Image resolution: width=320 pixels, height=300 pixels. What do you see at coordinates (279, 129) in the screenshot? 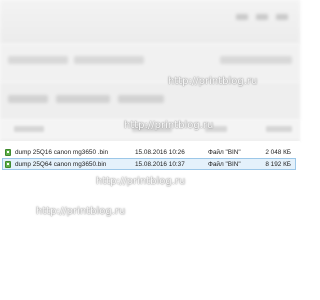
I see `column-header-size` at bounding box center [279, 129].